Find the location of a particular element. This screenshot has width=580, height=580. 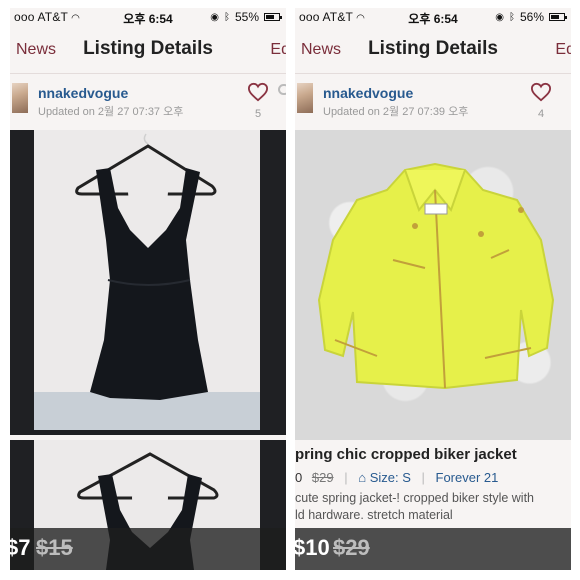

status-bar: ooo AT&T ◠ 오후 6:54 ◉ ᛒ 56% is located at coordinates (433, 17).